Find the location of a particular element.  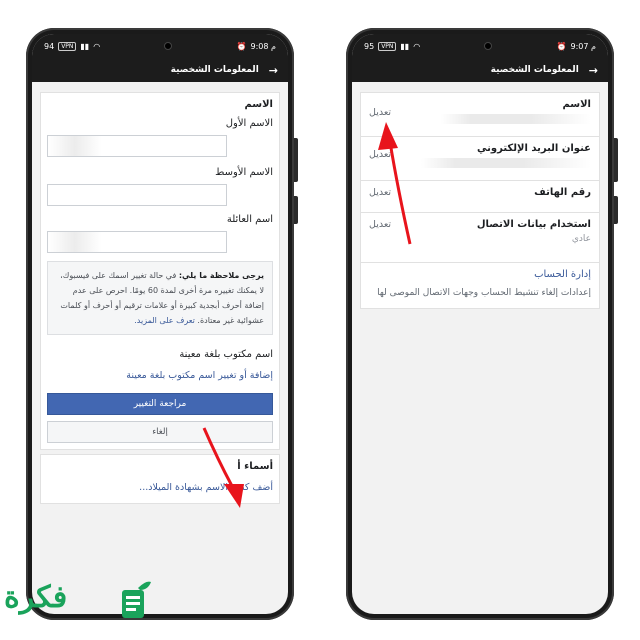

arrow-annotation-right is located at coordinates (395, 183).